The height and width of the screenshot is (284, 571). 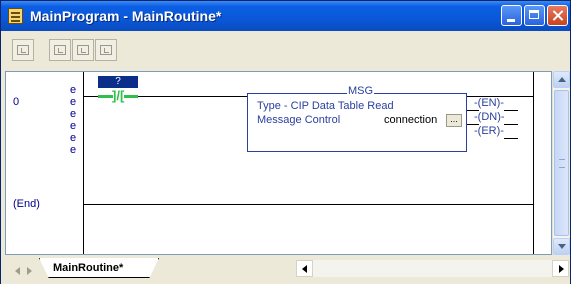 I want to click on contact-right-lead, so click(x=131, y=96).